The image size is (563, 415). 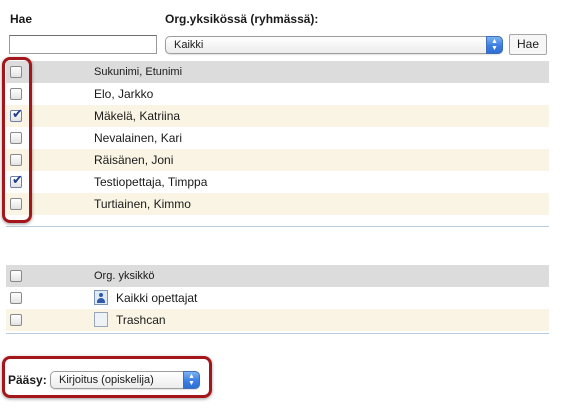 What do you see at coordinates (189, 45) in the screenshot?
I see `org-filter-selected-value: Kaikki` at bounding box center [189, 45].